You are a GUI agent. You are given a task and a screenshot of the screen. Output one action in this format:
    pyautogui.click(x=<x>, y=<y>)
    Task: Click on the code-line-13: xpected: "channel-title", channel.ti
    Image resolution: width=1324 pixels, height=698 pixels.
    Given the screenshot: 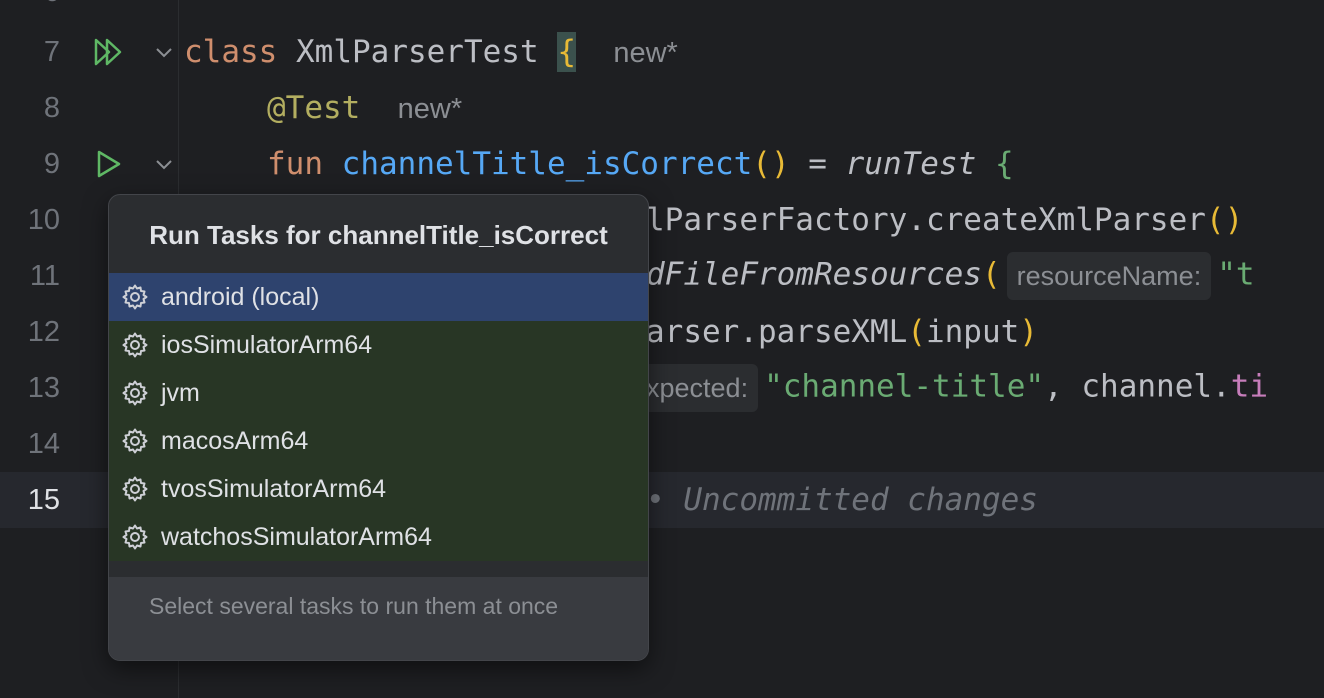 What is the action you would take?
    pyautogui.click(x=952, y=388)
    